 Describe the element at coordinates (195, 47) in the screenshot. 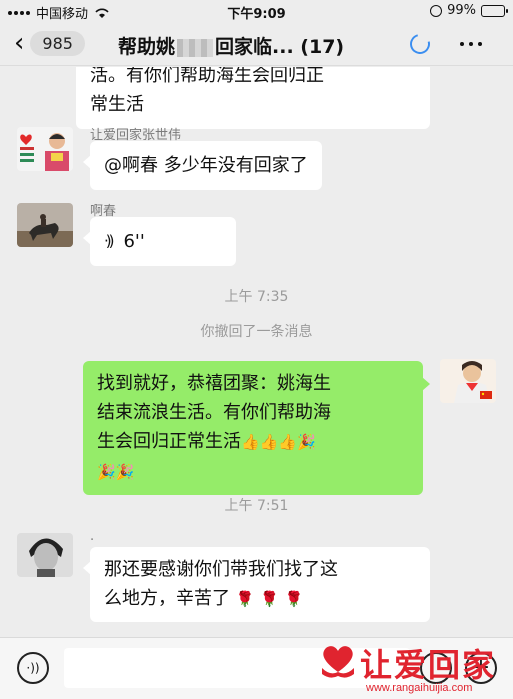

I see `redacted-mosaic` at that location.